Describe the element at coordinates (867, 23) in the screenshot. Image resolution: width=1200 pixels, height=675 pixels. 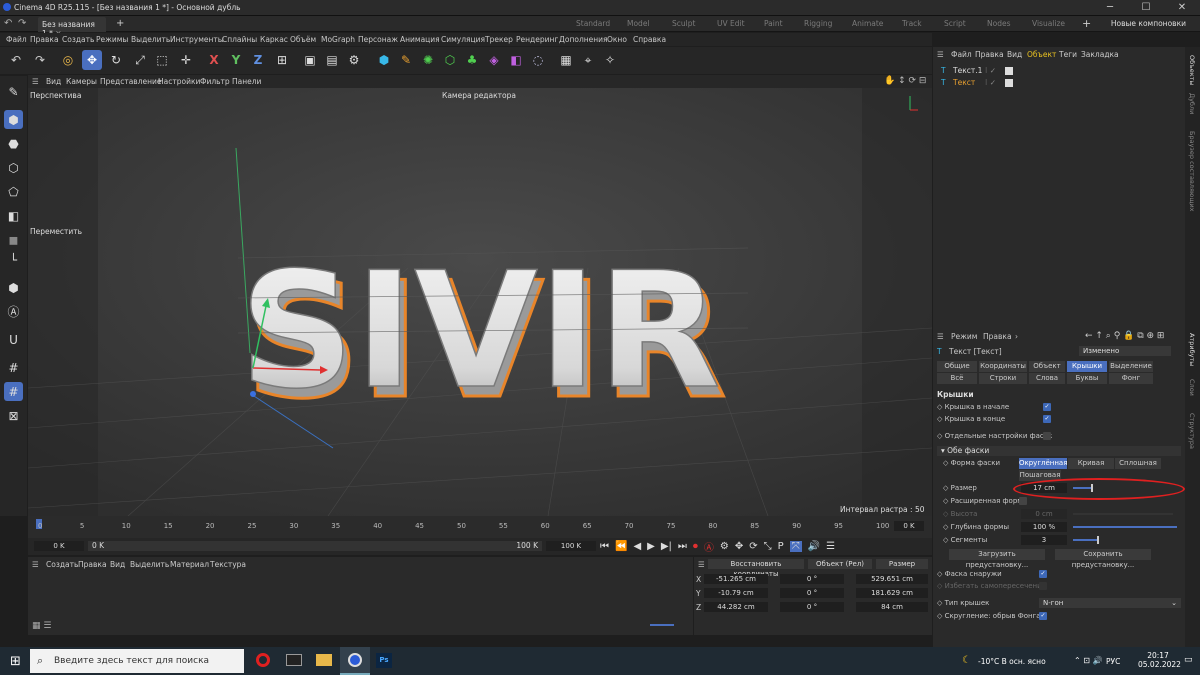
I see `layout-tab-6: Animate` at that location.